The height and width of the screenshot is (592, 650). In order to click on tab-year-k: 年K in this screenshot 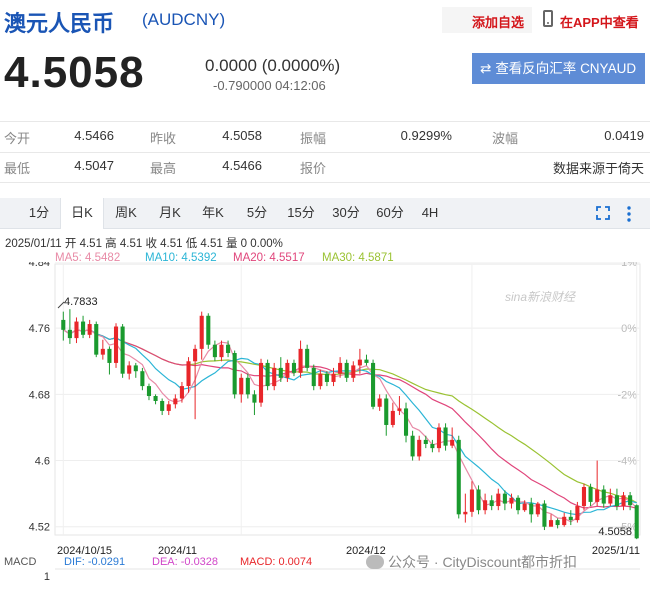, I will do `click(213, 213)`.